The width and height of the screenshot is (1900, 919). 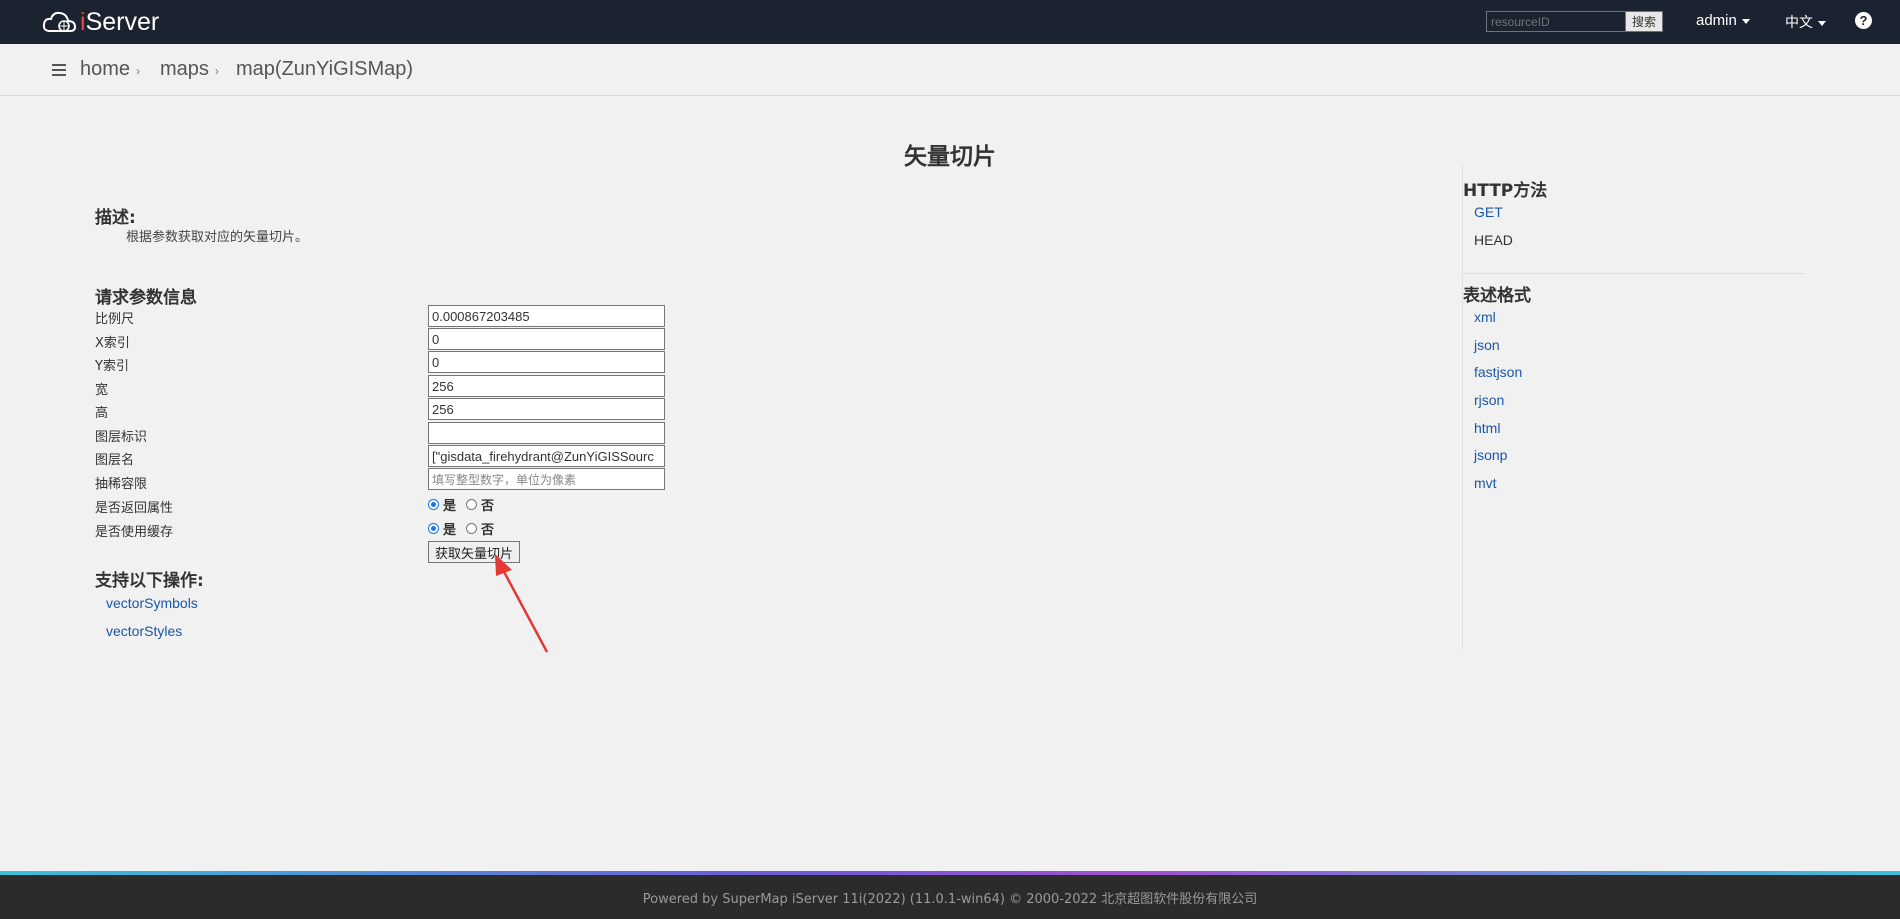 I want to click on return-attributes-radio-group: 是 否, so click(x=466, y=504).